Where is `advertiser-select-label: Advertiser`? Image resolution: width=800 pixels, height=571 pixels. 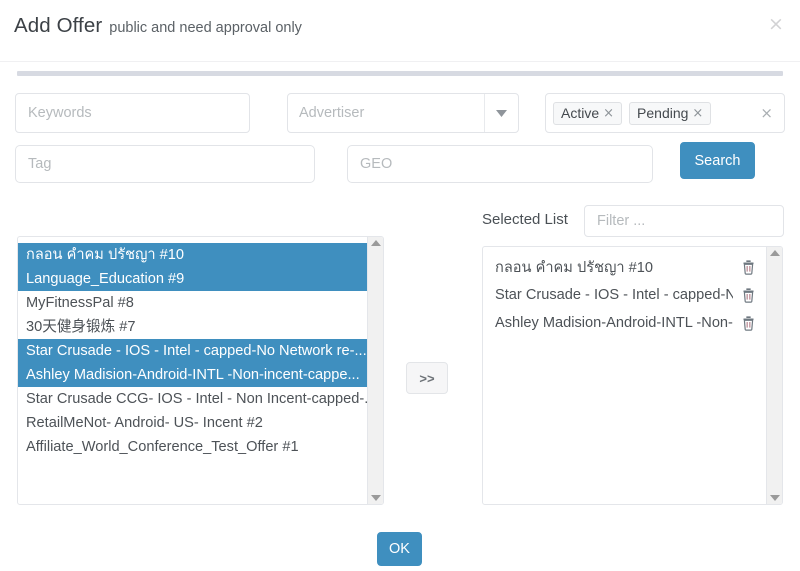 advertiser-select-label: Advertiser is located at coordinates (332, 113).